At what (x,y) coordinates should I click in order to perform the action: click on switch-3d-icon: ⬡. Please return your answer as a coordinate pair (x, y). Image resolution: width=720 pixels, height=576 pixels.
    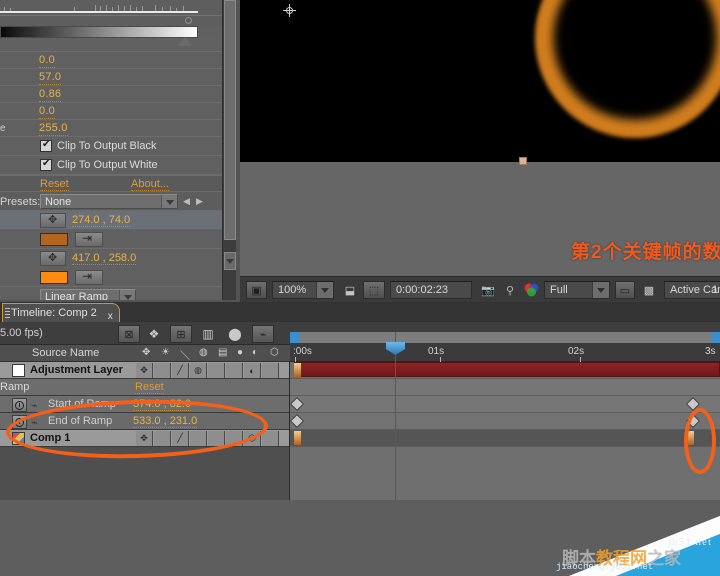
    Looking at the image, I should click on (252, 438).